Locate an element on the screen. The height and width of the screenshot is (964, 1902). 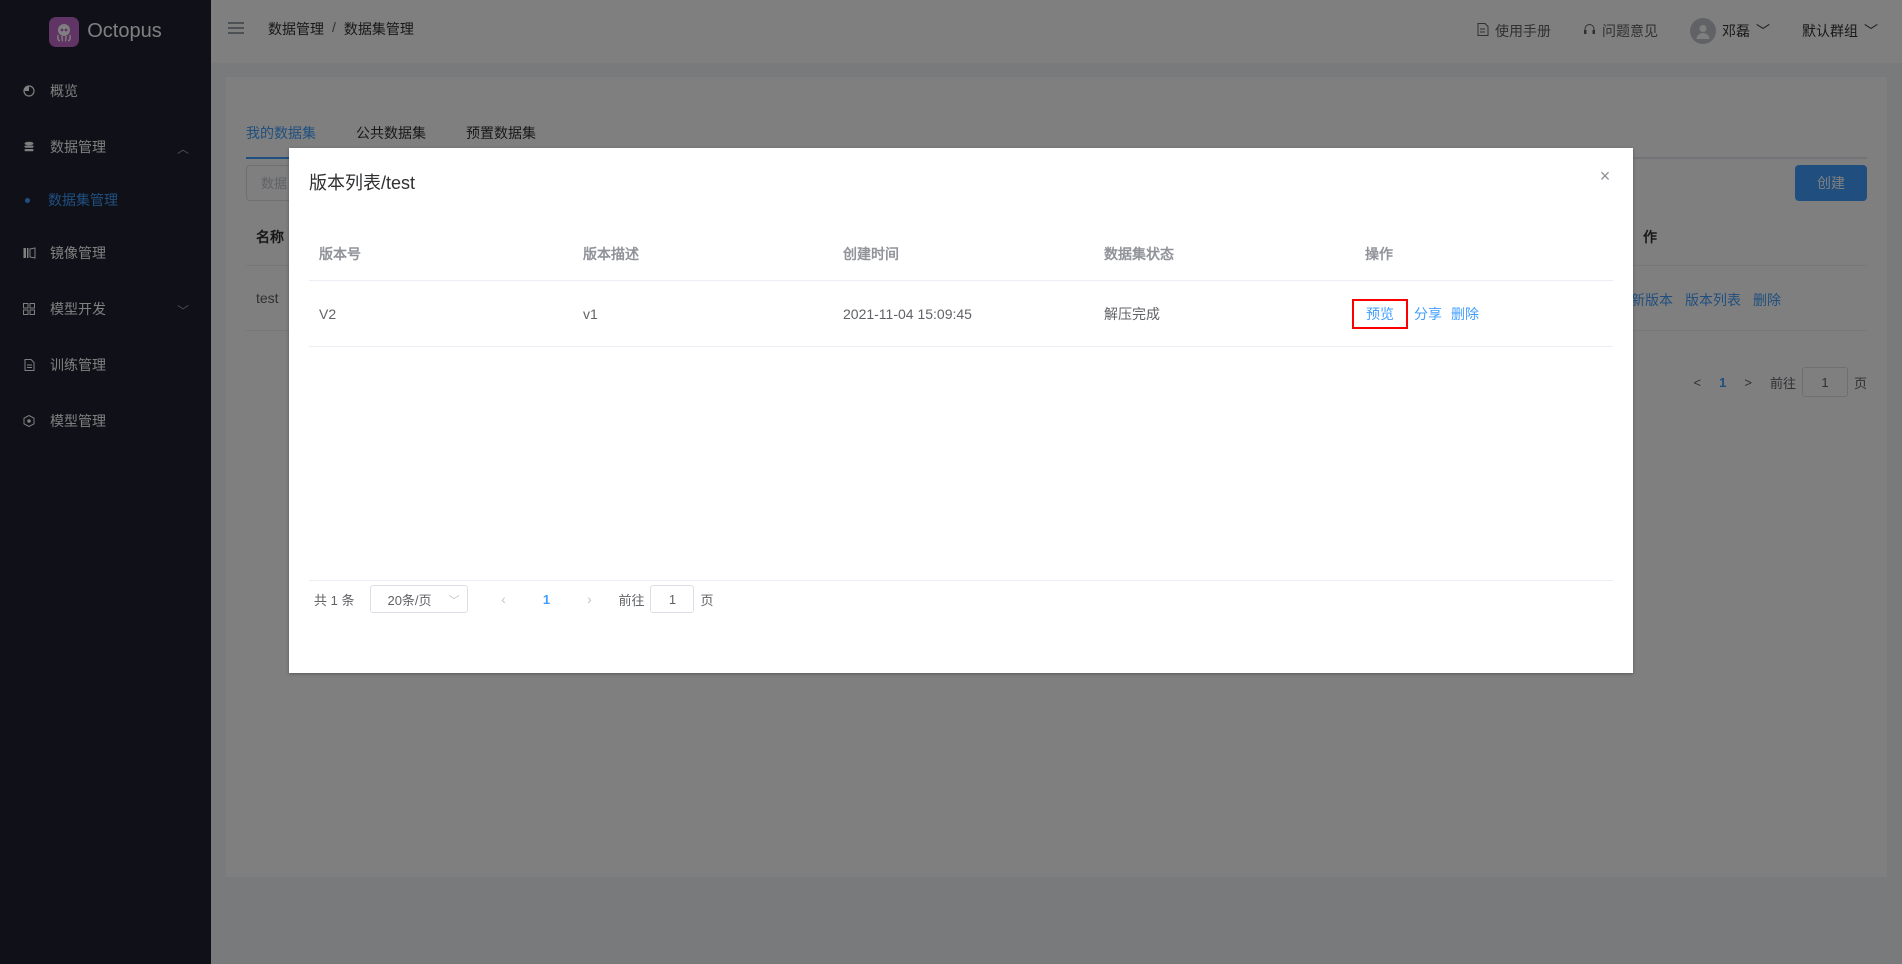
jump-label: 前往 is located at coordinates (631, 600).